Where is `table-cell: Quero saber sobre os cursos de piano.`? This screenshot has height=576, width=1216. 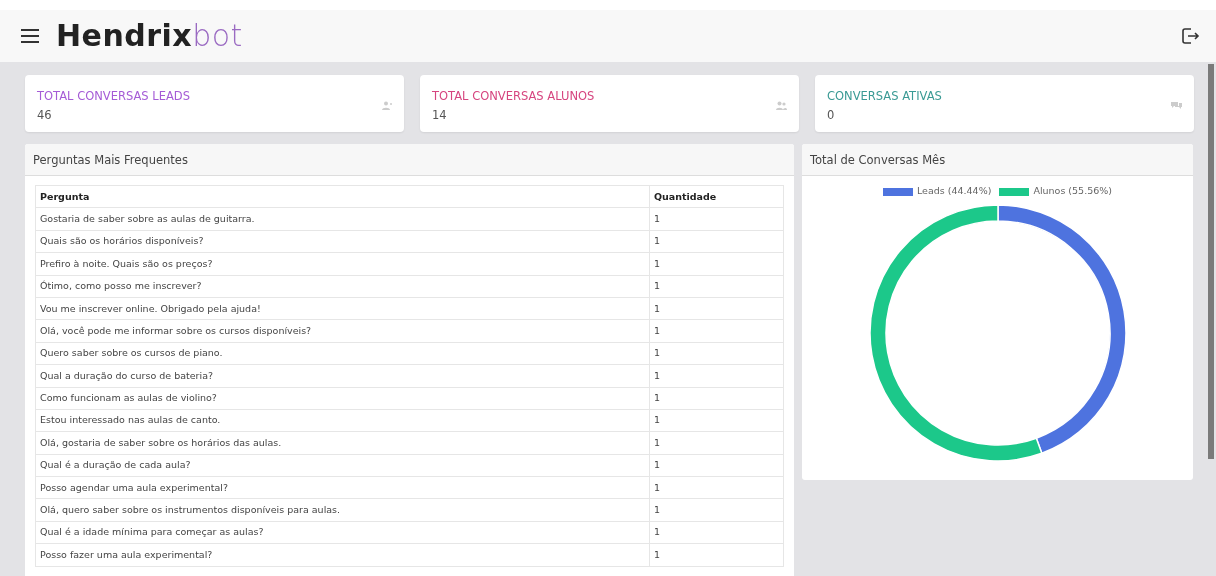
table-cell: Quero saber sobre os cursos de piano. is located at coordinates (342, 353).